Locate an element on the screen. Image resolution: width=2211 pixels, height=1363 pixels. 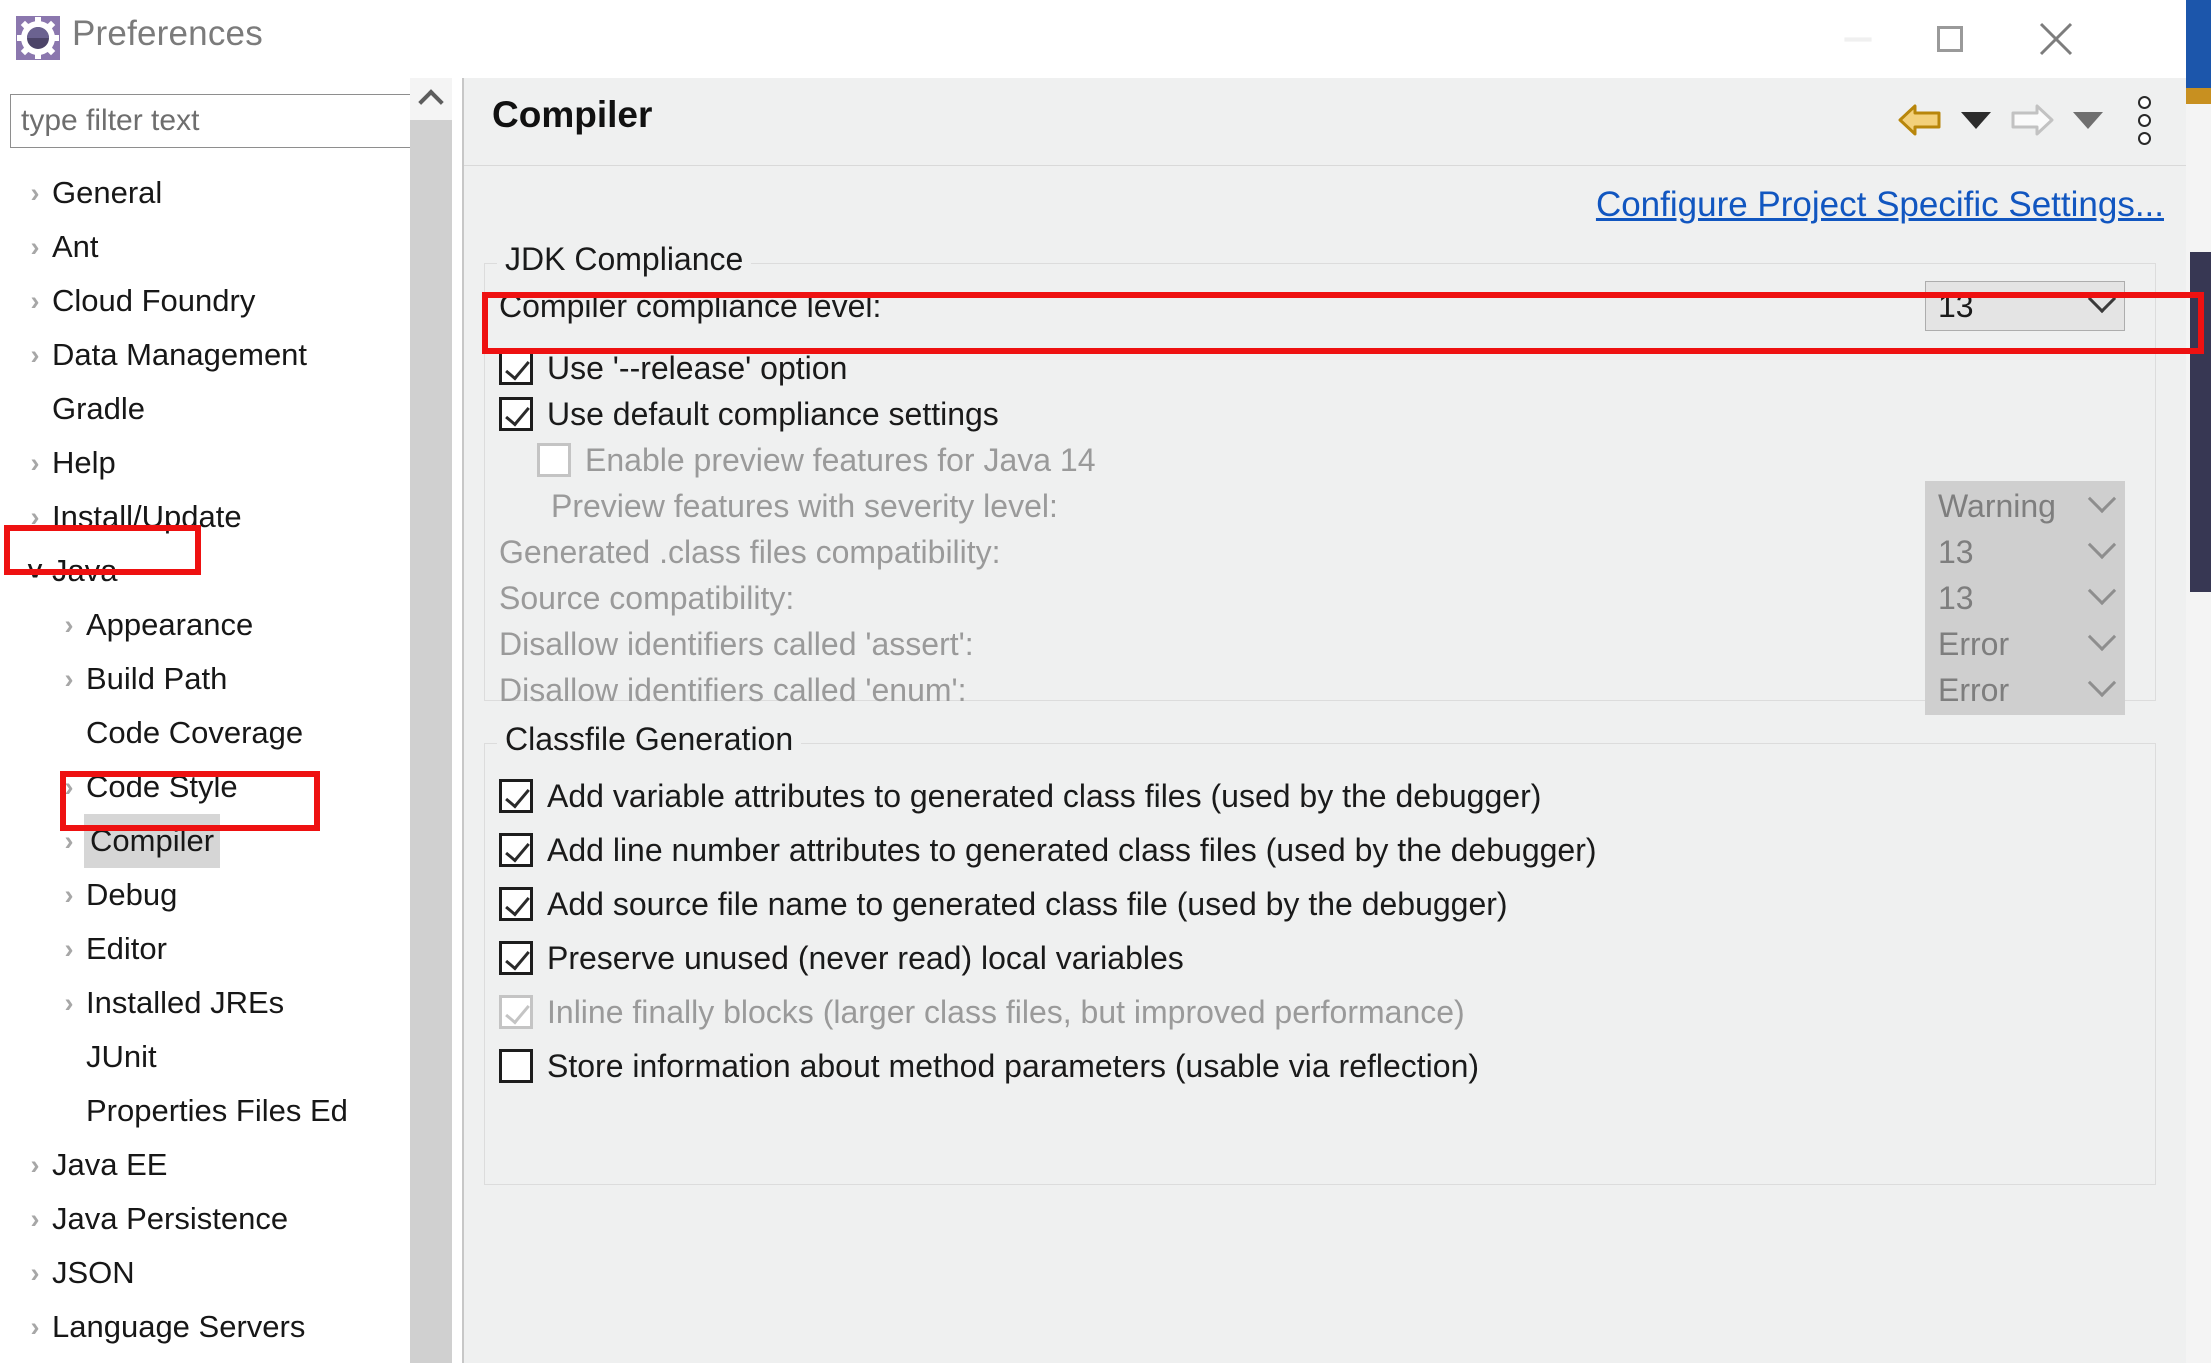
sidebar-item-label: Build Path is located at coordinates (157, 678).